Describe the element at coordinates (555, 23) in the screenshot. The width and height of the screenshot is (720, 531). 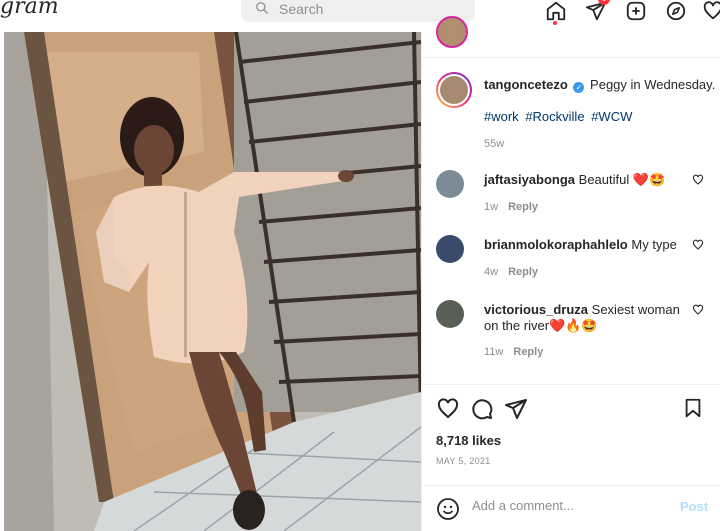
I see `home-active-dot` at that location.